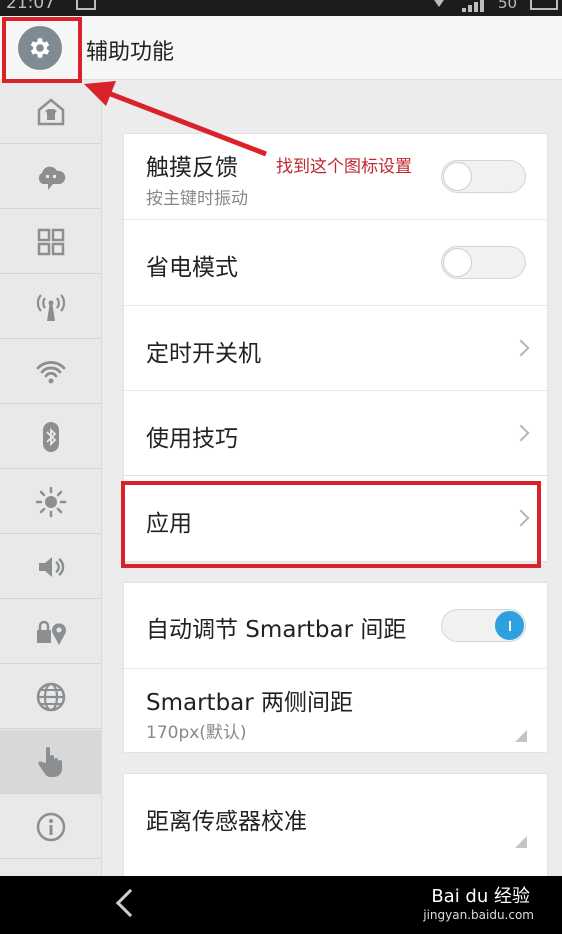  I want to click on sidebar-item-about, so click(50, 827).